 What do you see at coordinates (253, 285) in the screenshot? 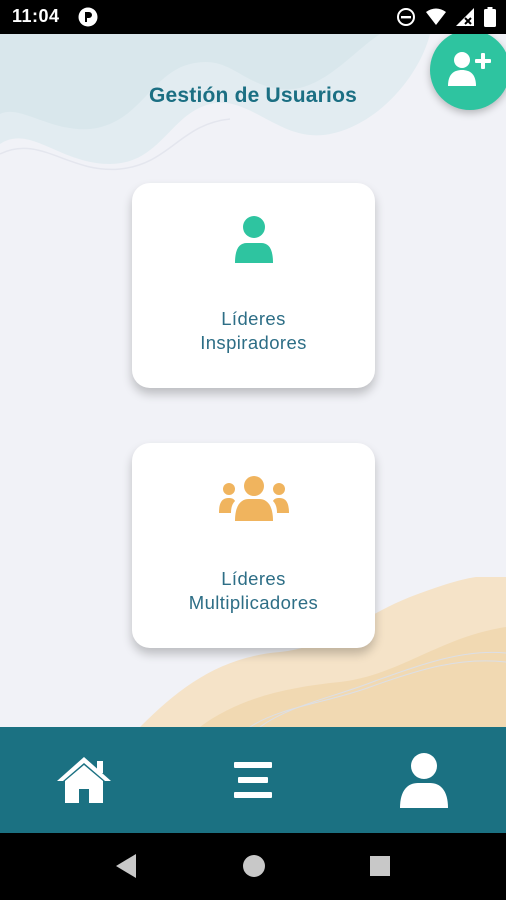
I see `card-lideres-inspiradores: Líderes Inspiradores` at bounding box center [253, 285].